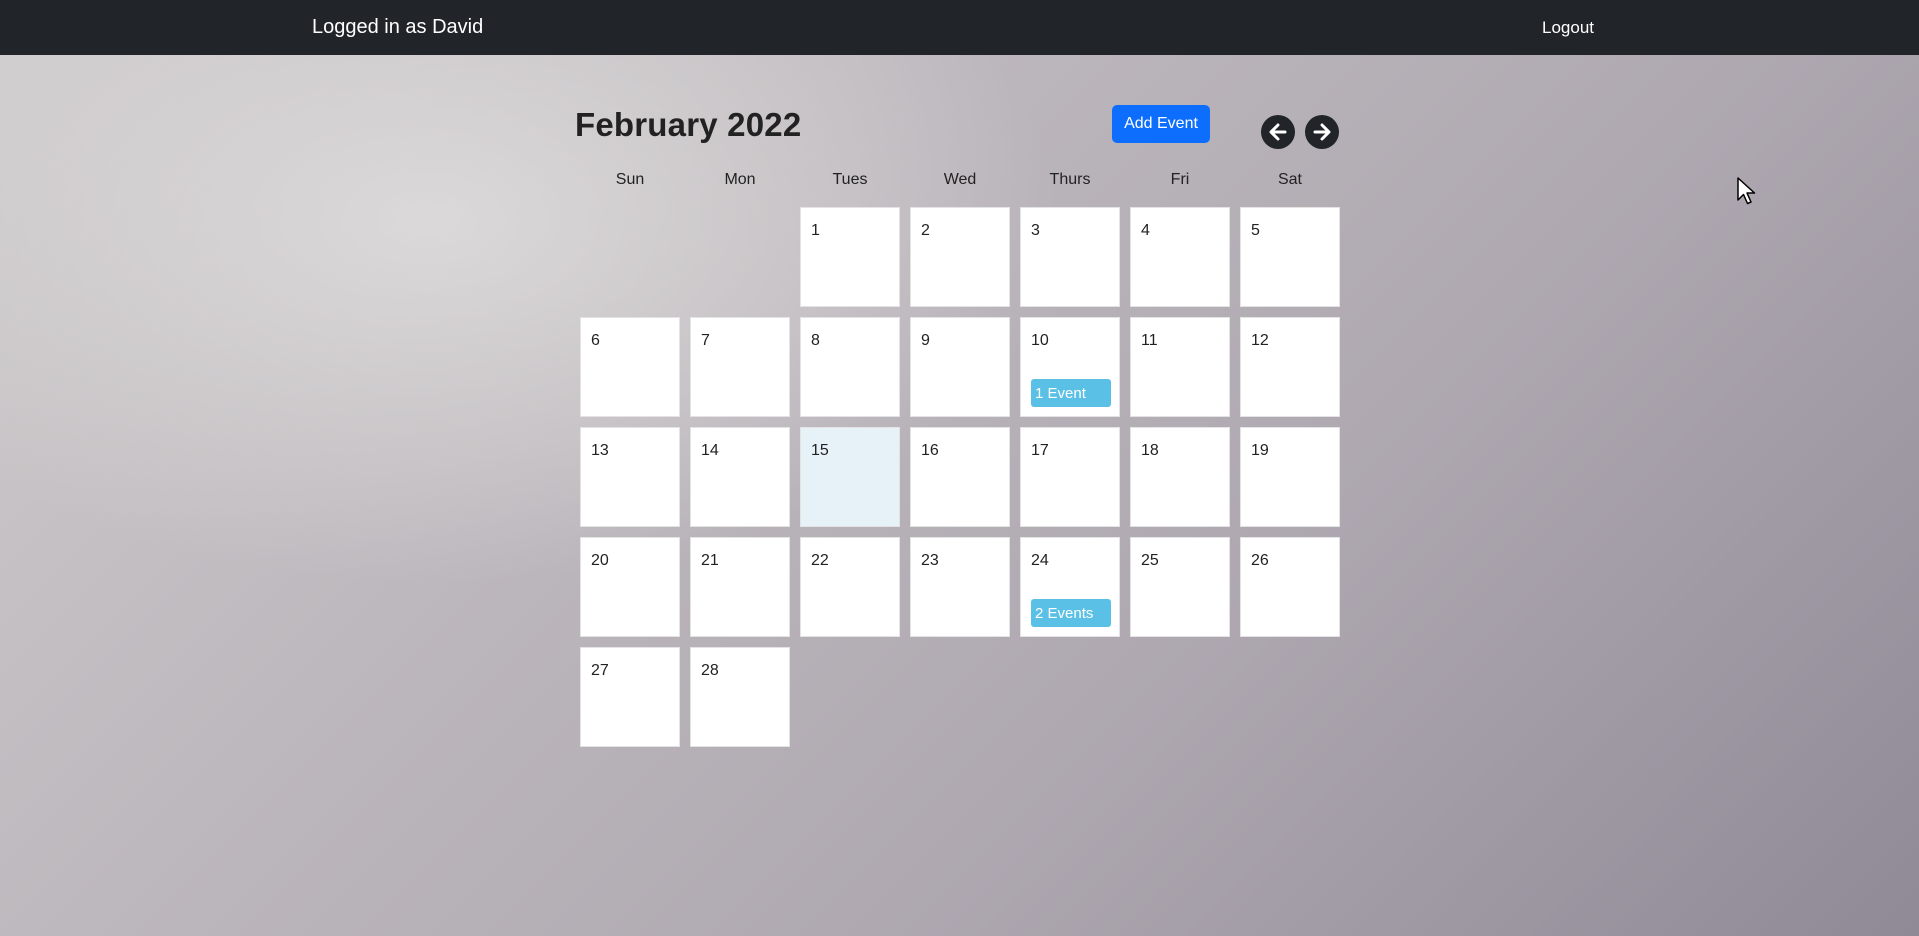 The height and width of the screenshot is (936, 1919). Describe the element at coordinates (1071, 393) in the screenshot. I see `event-count-badge: 1 Event` at that location.